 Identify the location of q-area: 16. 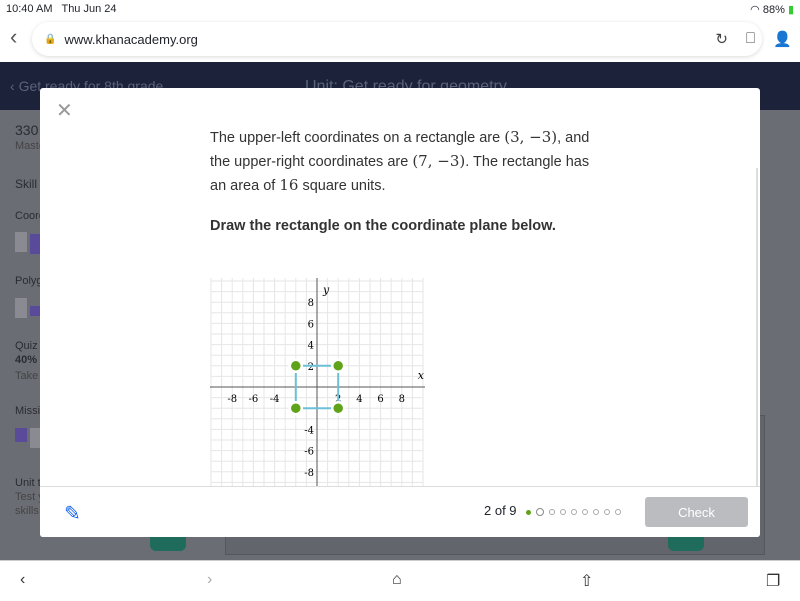
(289, 185).